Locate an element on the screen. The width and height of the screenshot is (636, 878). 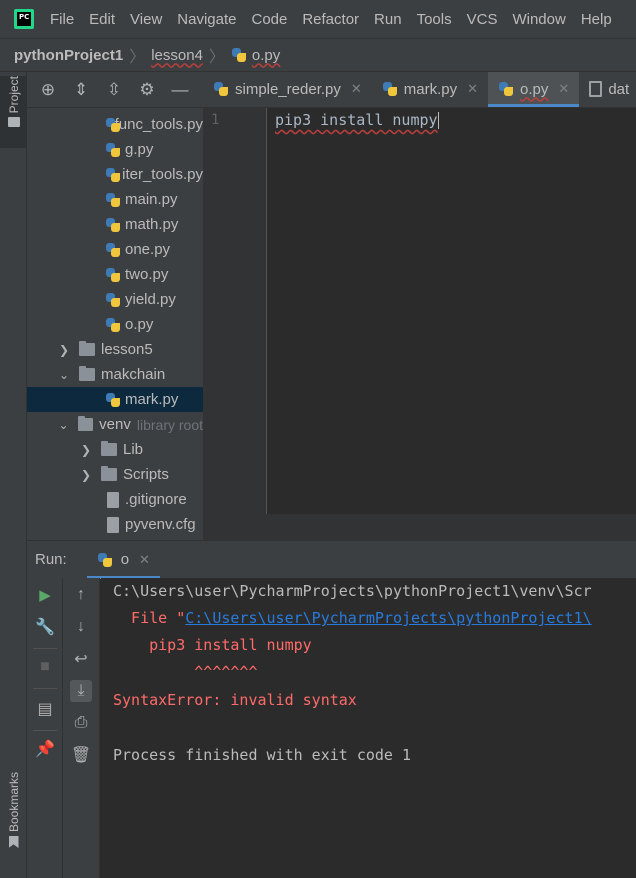
tree-item-label: mark.py is located at coordinates (152, 399).